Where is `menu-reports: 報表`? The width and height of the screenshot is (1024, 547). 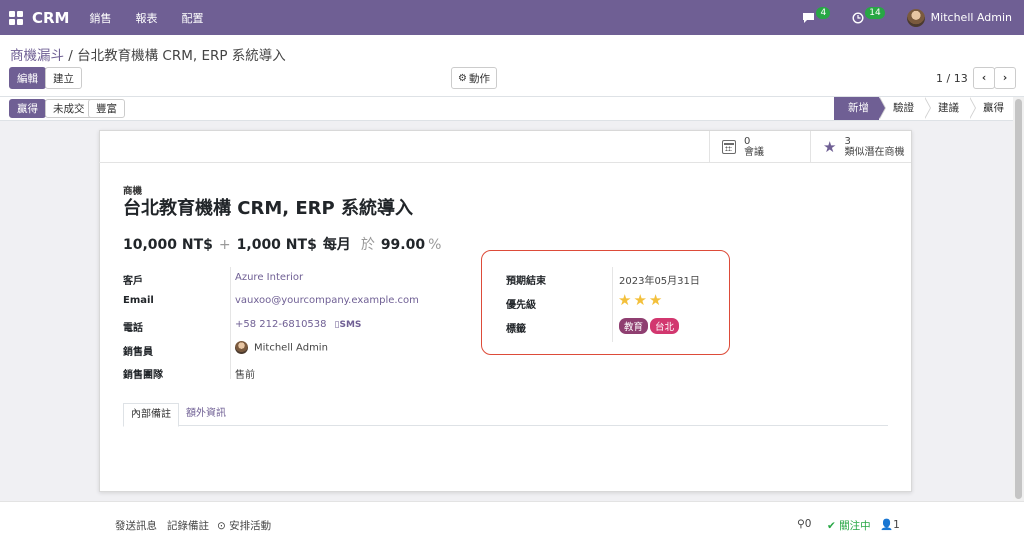
menu-reports: 報表 is located at coordinates (147, 18).